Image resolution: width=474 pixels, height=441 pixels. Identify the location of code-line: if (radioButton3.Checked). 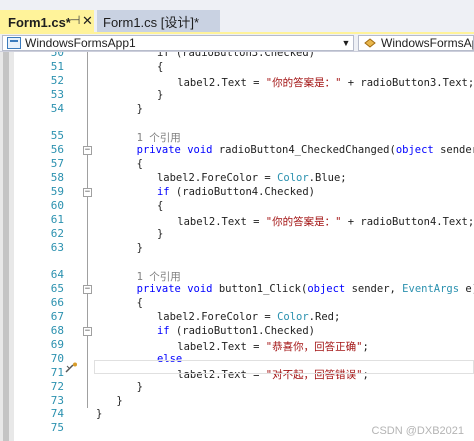
(236, 55).